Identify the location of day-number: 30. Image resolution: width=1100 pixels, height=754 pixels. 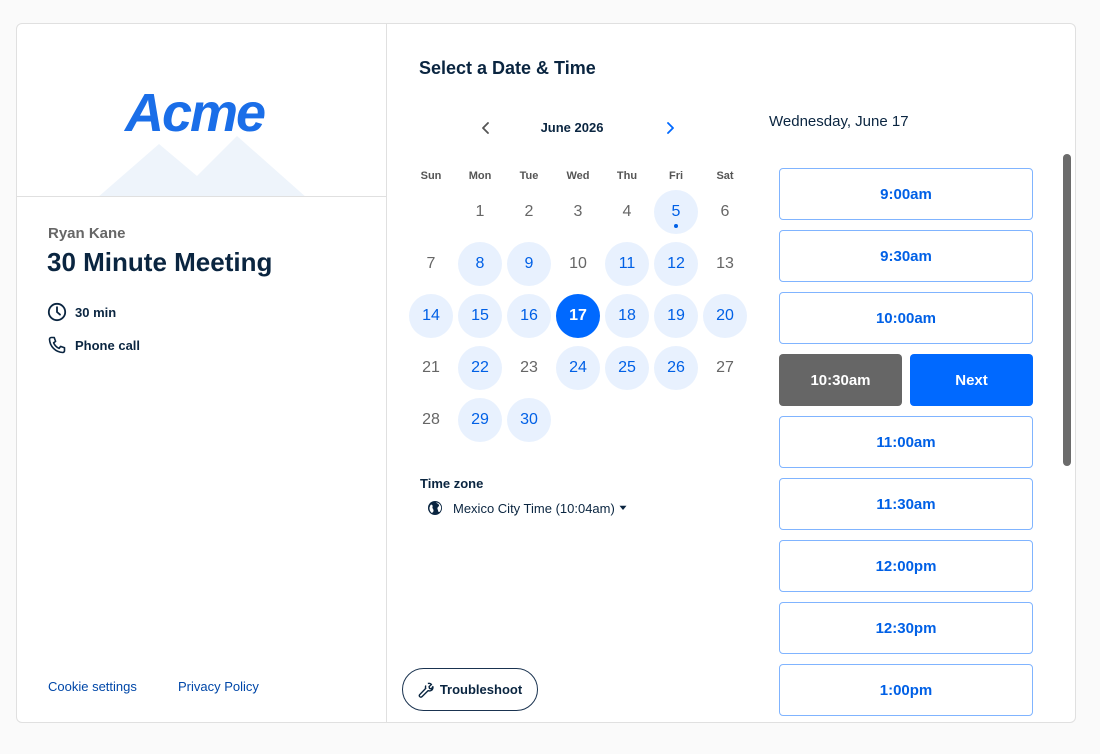
(529, 419).